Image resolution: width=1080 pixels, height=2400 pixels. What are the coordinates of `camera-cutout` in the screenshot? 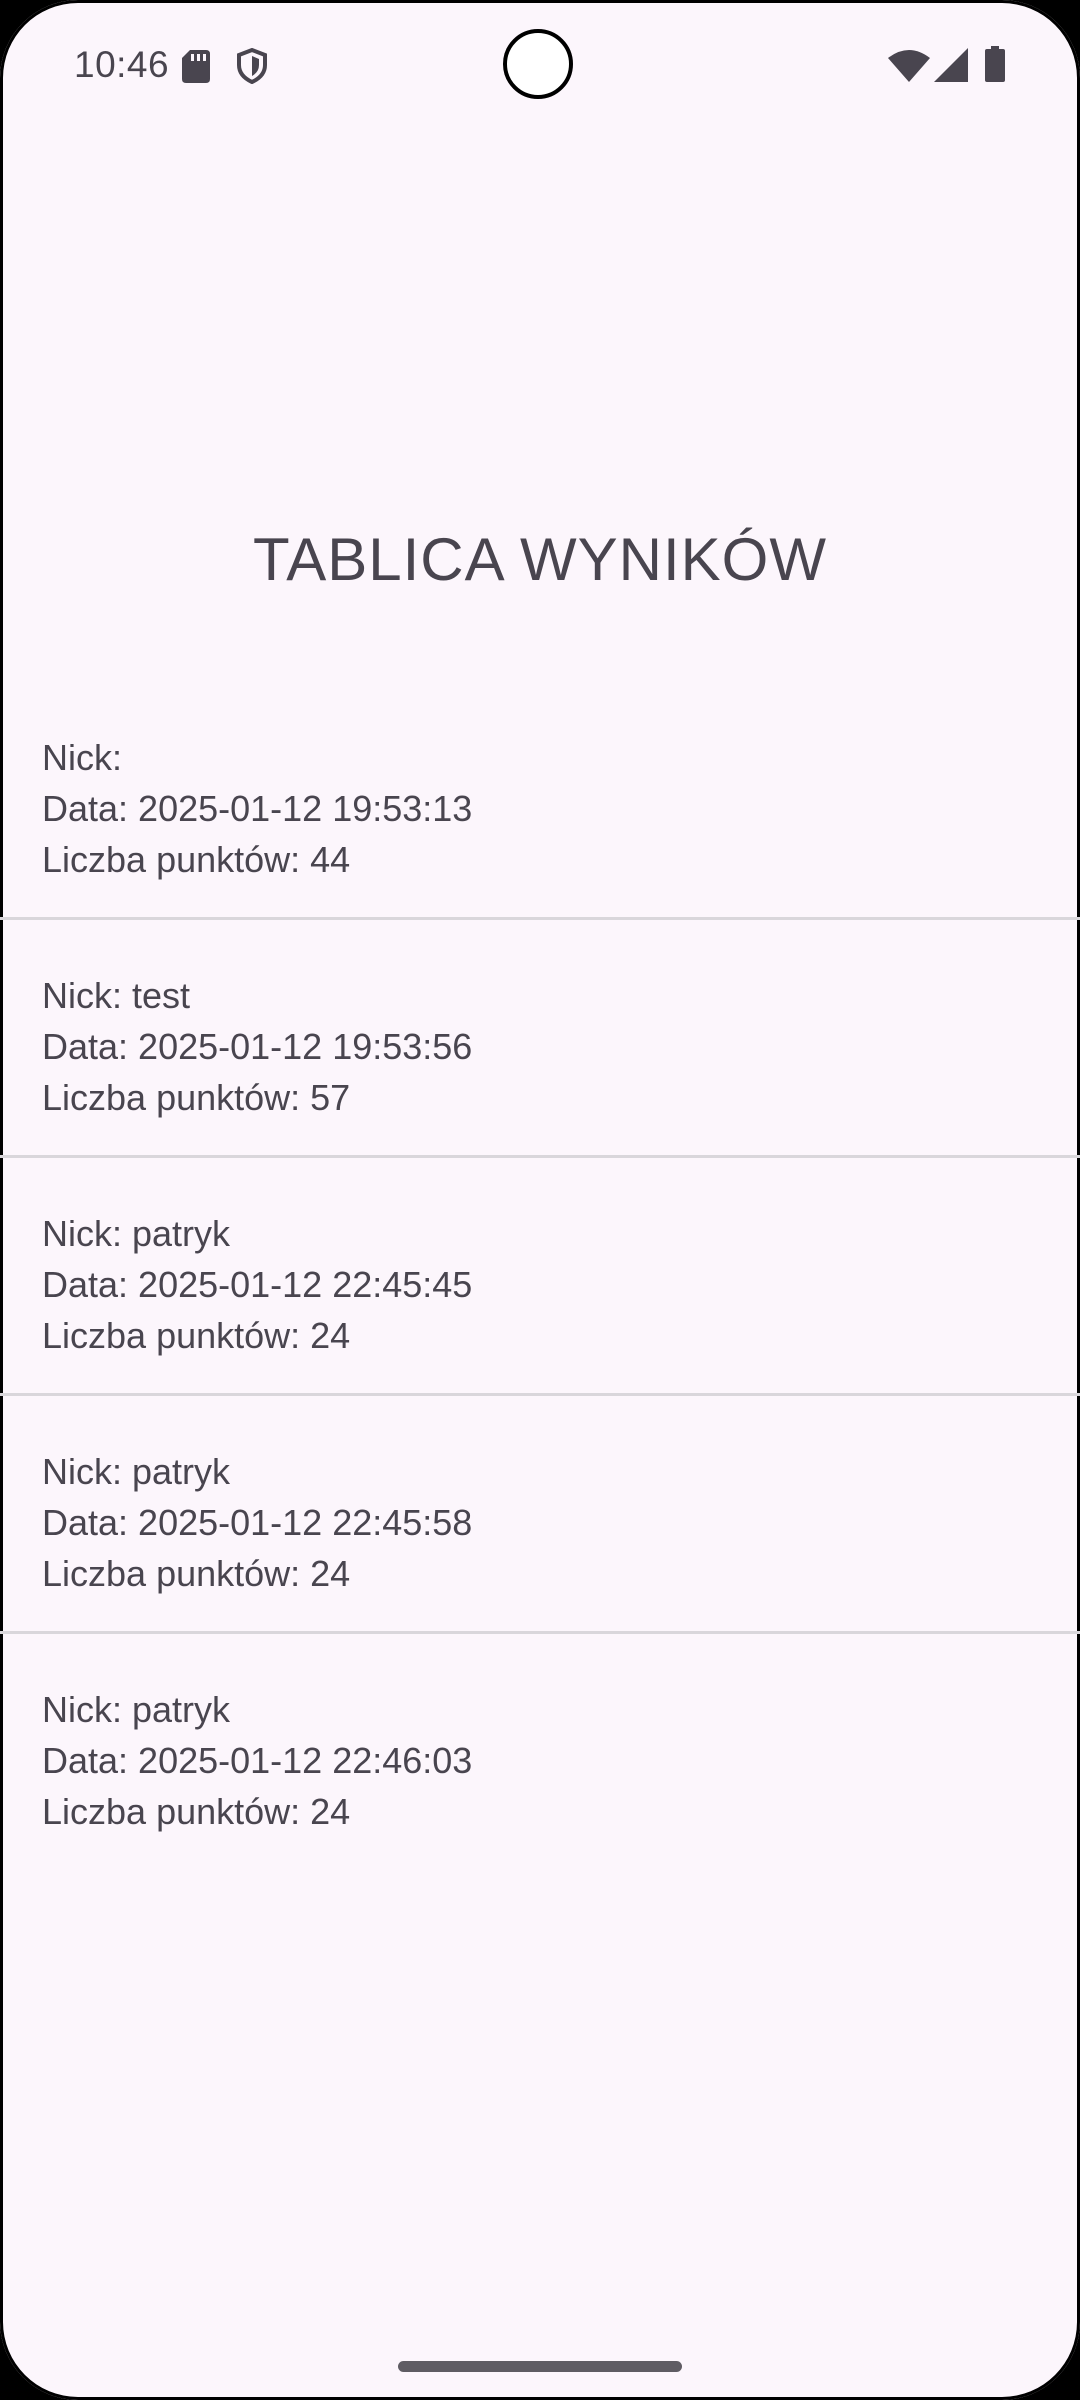 It's located at (538, 64).